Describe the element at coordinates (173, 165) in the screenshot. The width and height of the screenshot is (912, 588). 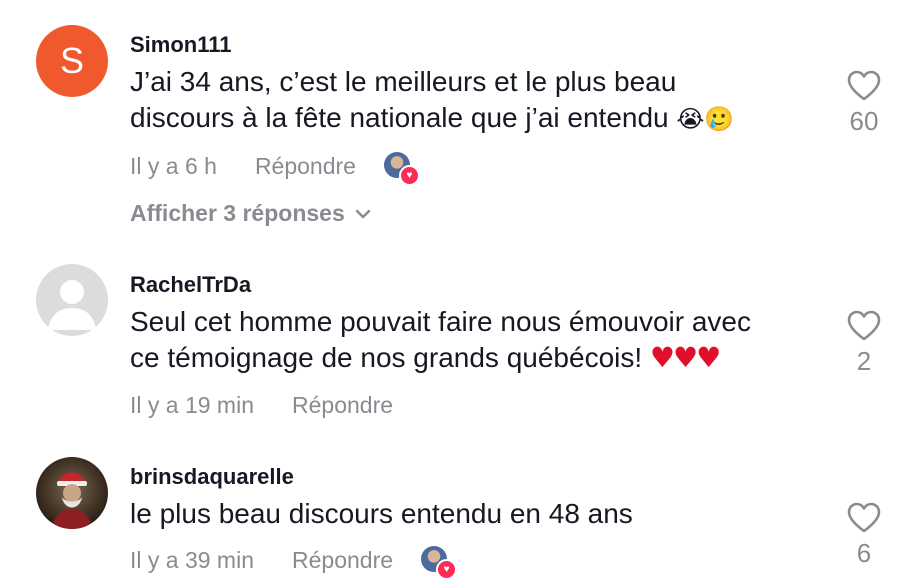
I see `timestamp: Il y a 6 h` at that location.